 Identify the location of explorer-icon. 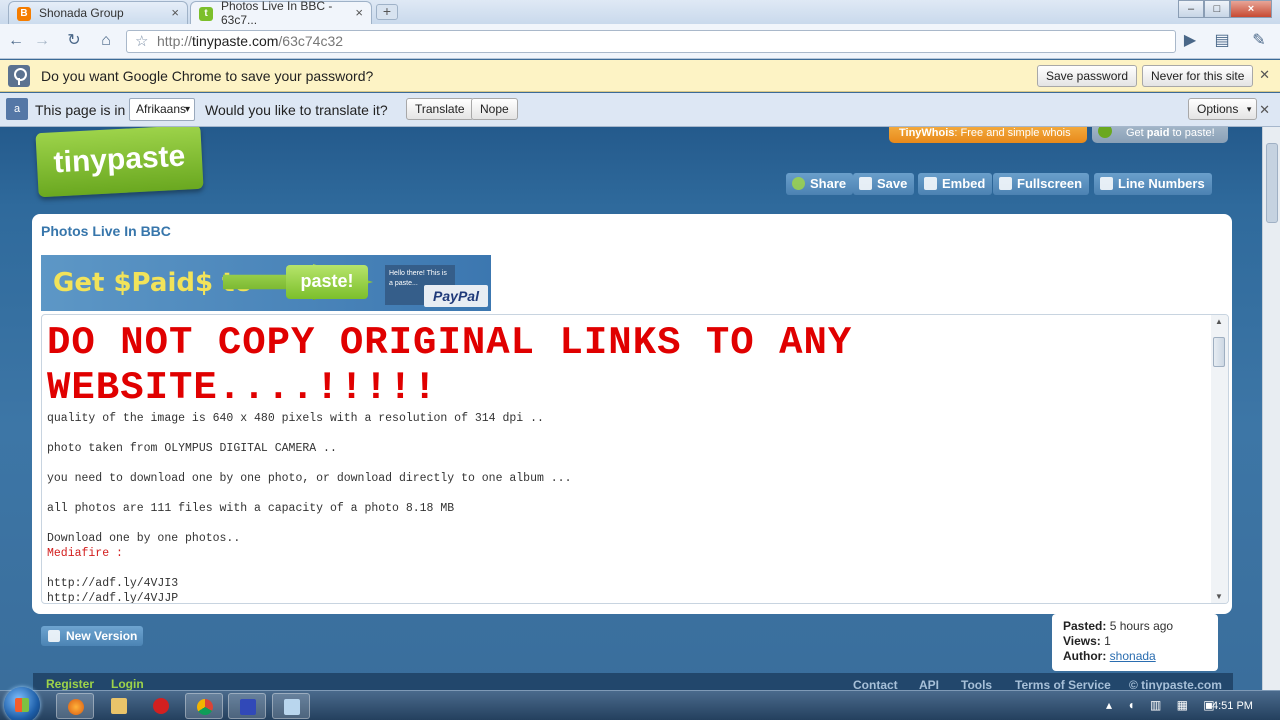
(119, 706).